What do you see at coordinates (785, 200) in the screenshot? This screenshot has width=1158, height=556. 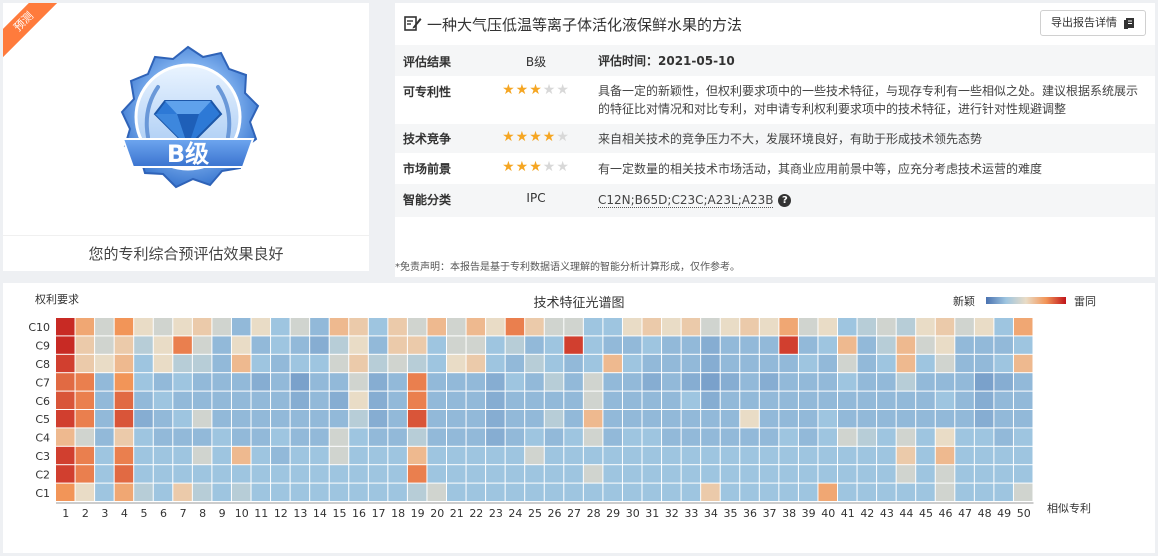 I see `help-icon: ?` at bounding box center [785, 200].